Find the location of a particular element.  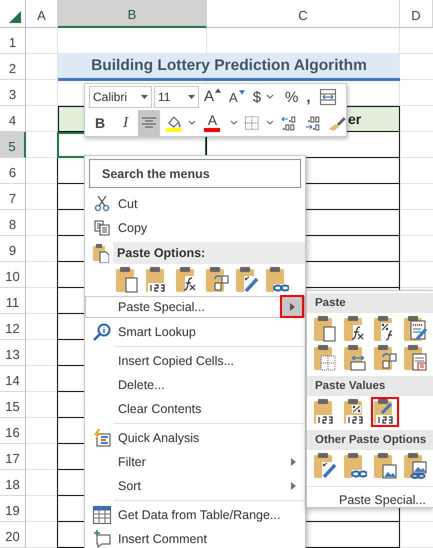

row-header: 4 is located at coordinates (13, 119).